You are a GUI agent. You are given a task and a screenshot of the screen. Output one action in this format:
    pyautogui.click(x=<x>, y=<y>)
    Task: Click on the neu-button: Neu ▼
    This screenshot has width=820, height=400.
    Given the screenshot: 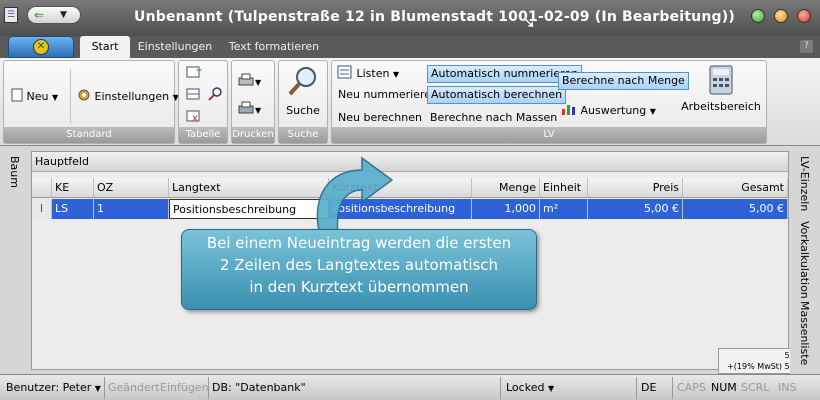 What is the action you would take?
    pyautogui.click(x=34, y=97)
    